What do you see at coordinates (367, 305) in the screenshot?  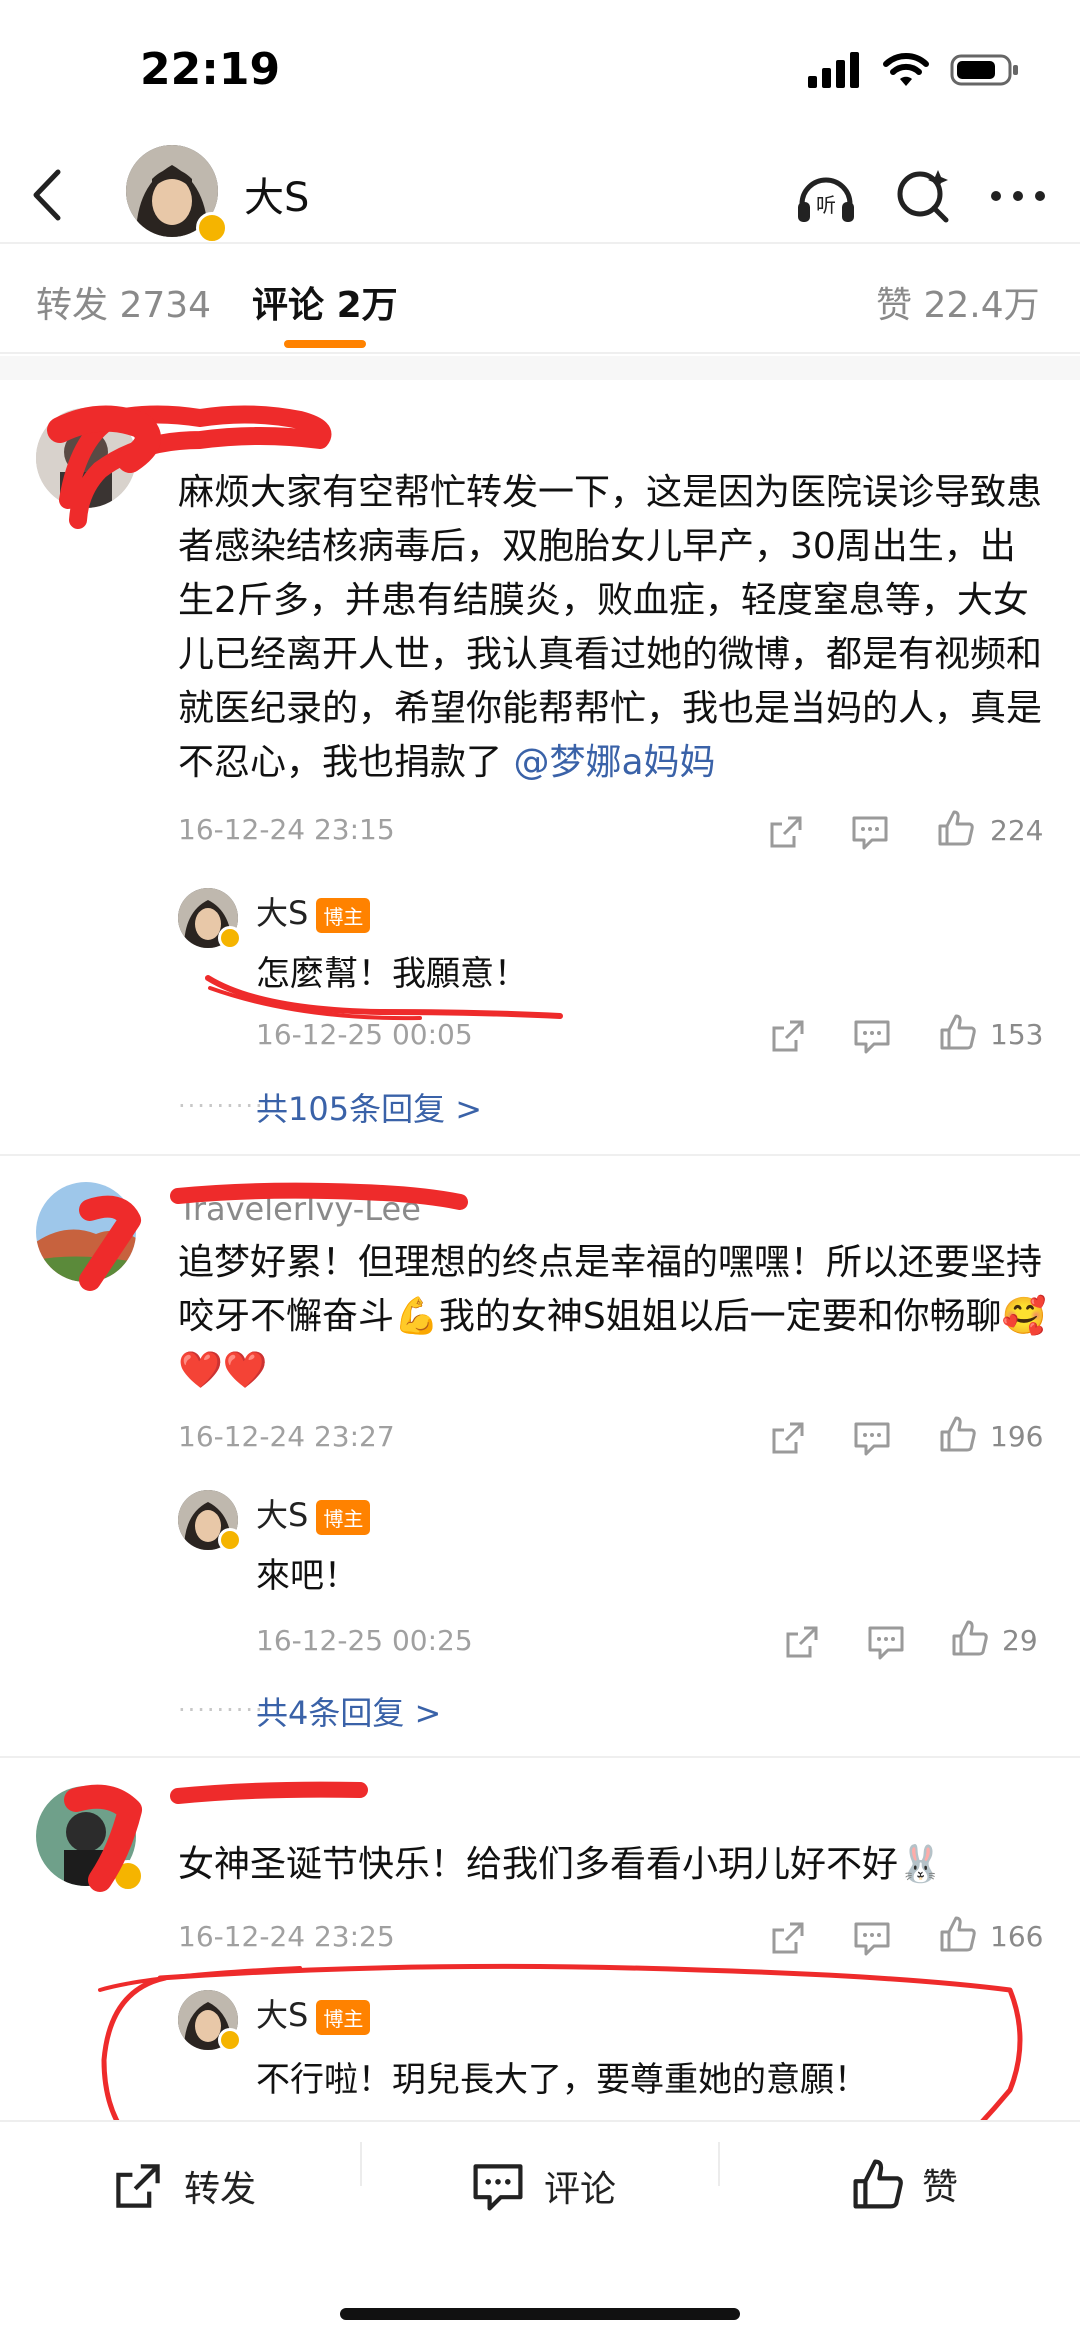 I see `tab-comments-count: 2万` at bounding box center [367, 305].